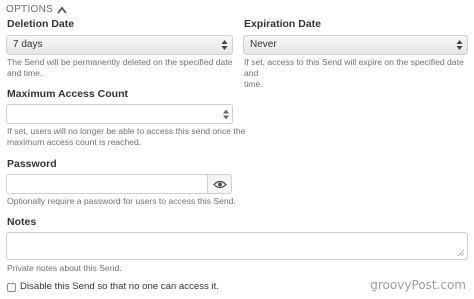 This screenshot has width=474, height=299. I want to click on resize-handle-icon, so click(461, 253).